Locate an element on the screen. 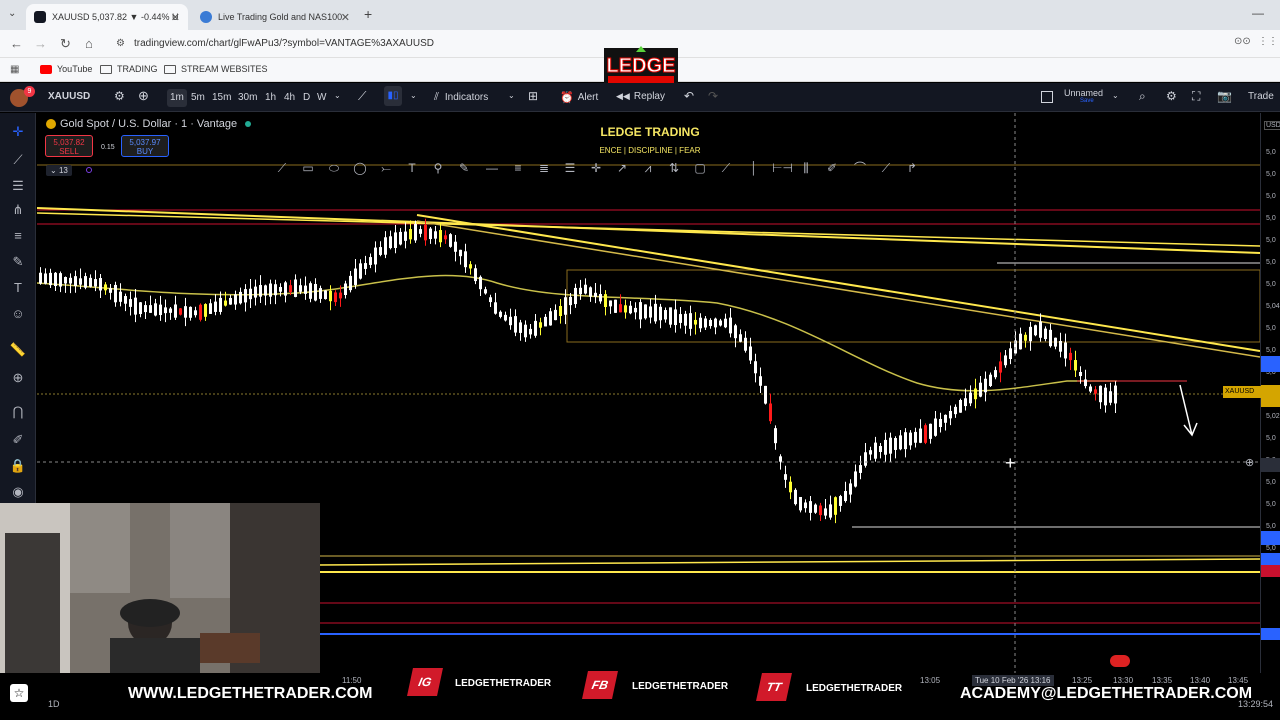 The height and width of the screenshot is (720, 1280). camera-icon: 📷 is located at coordinates (1224, 96).